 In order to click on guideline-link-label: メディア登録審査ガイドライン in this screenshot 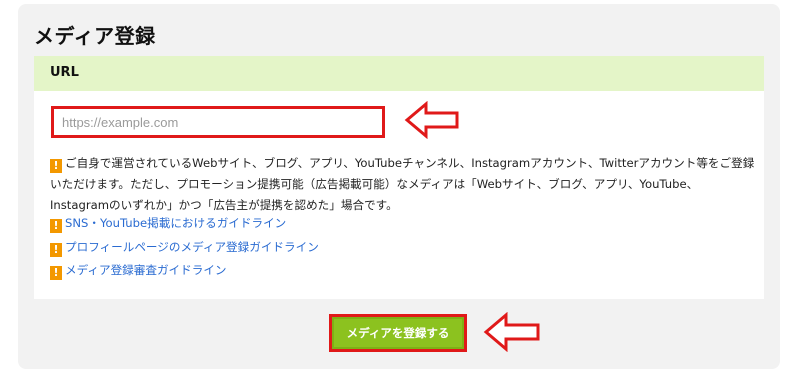, I will do `click(146, 270)`.